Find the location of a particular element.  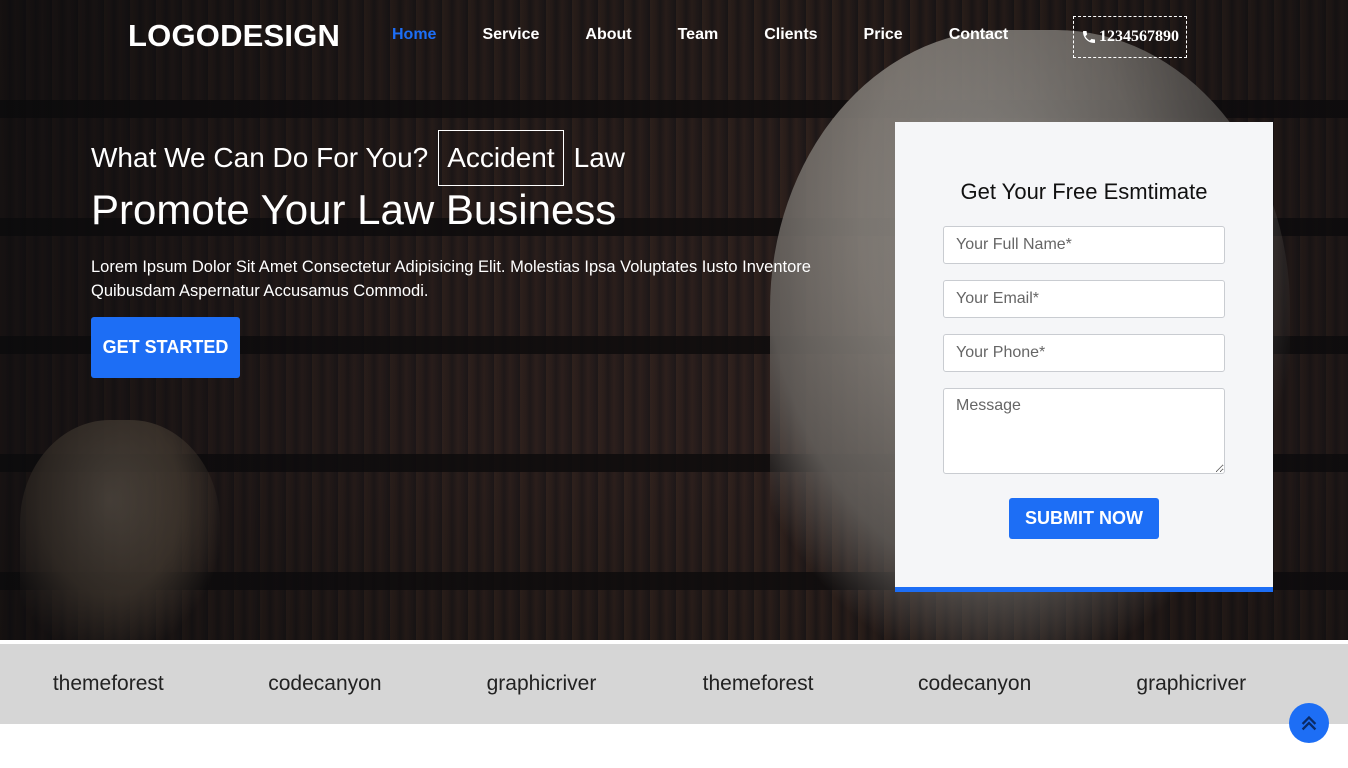

nav-item-price: Price is located at coordinates (883, 35).